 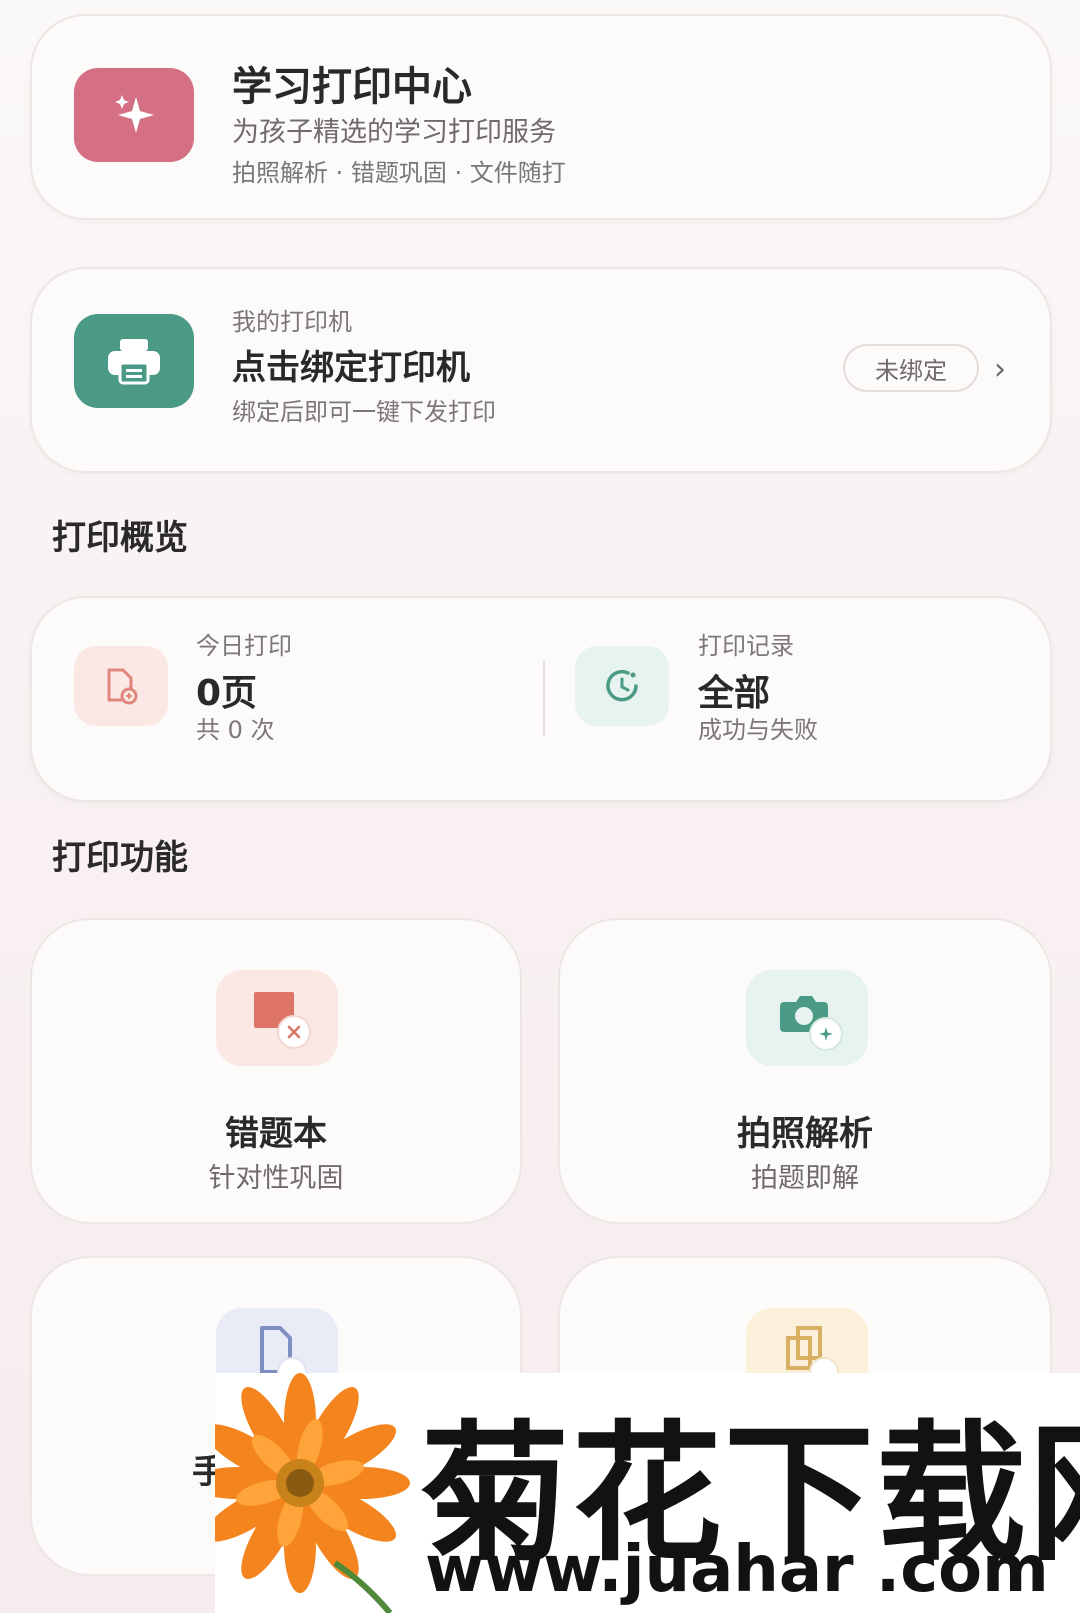 I want to click on printer-icon, so click(x=134, y=361).